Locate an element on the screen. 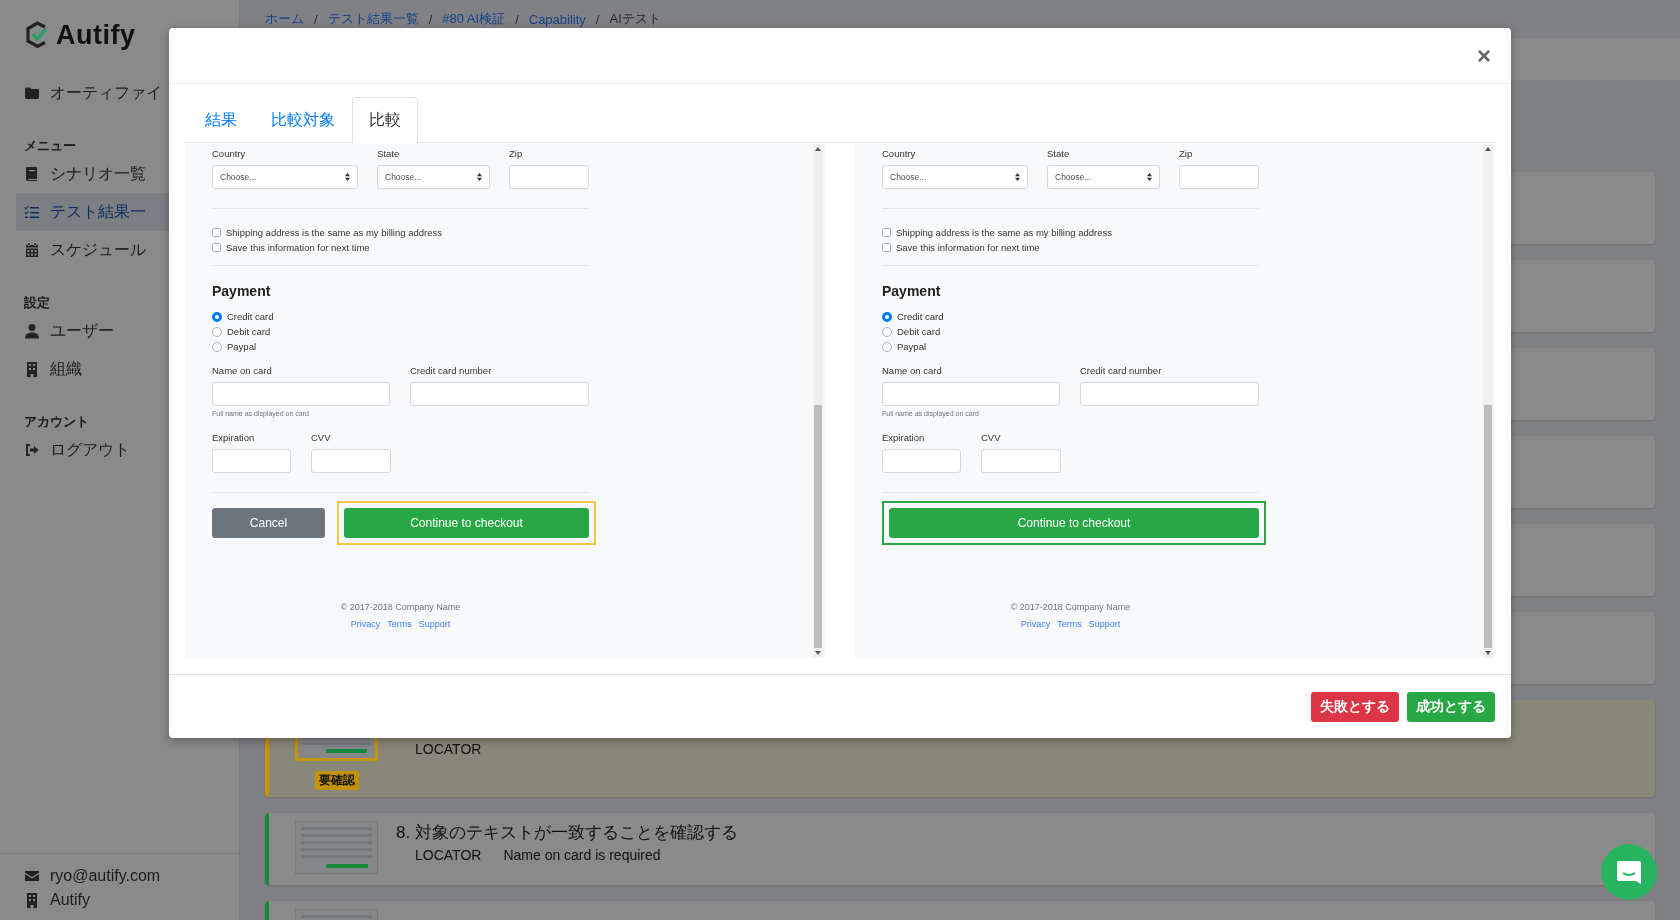  field-label: CVV is located at coordinates (321, 438).